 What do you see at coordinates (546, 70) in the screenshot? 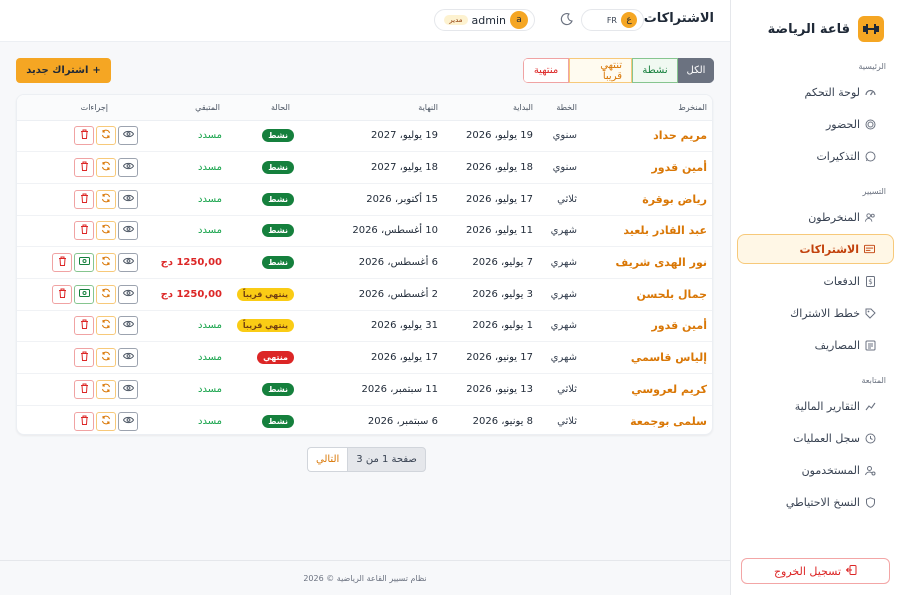
I see `filter-expired: منتهية` at bounding box center [546, 70].